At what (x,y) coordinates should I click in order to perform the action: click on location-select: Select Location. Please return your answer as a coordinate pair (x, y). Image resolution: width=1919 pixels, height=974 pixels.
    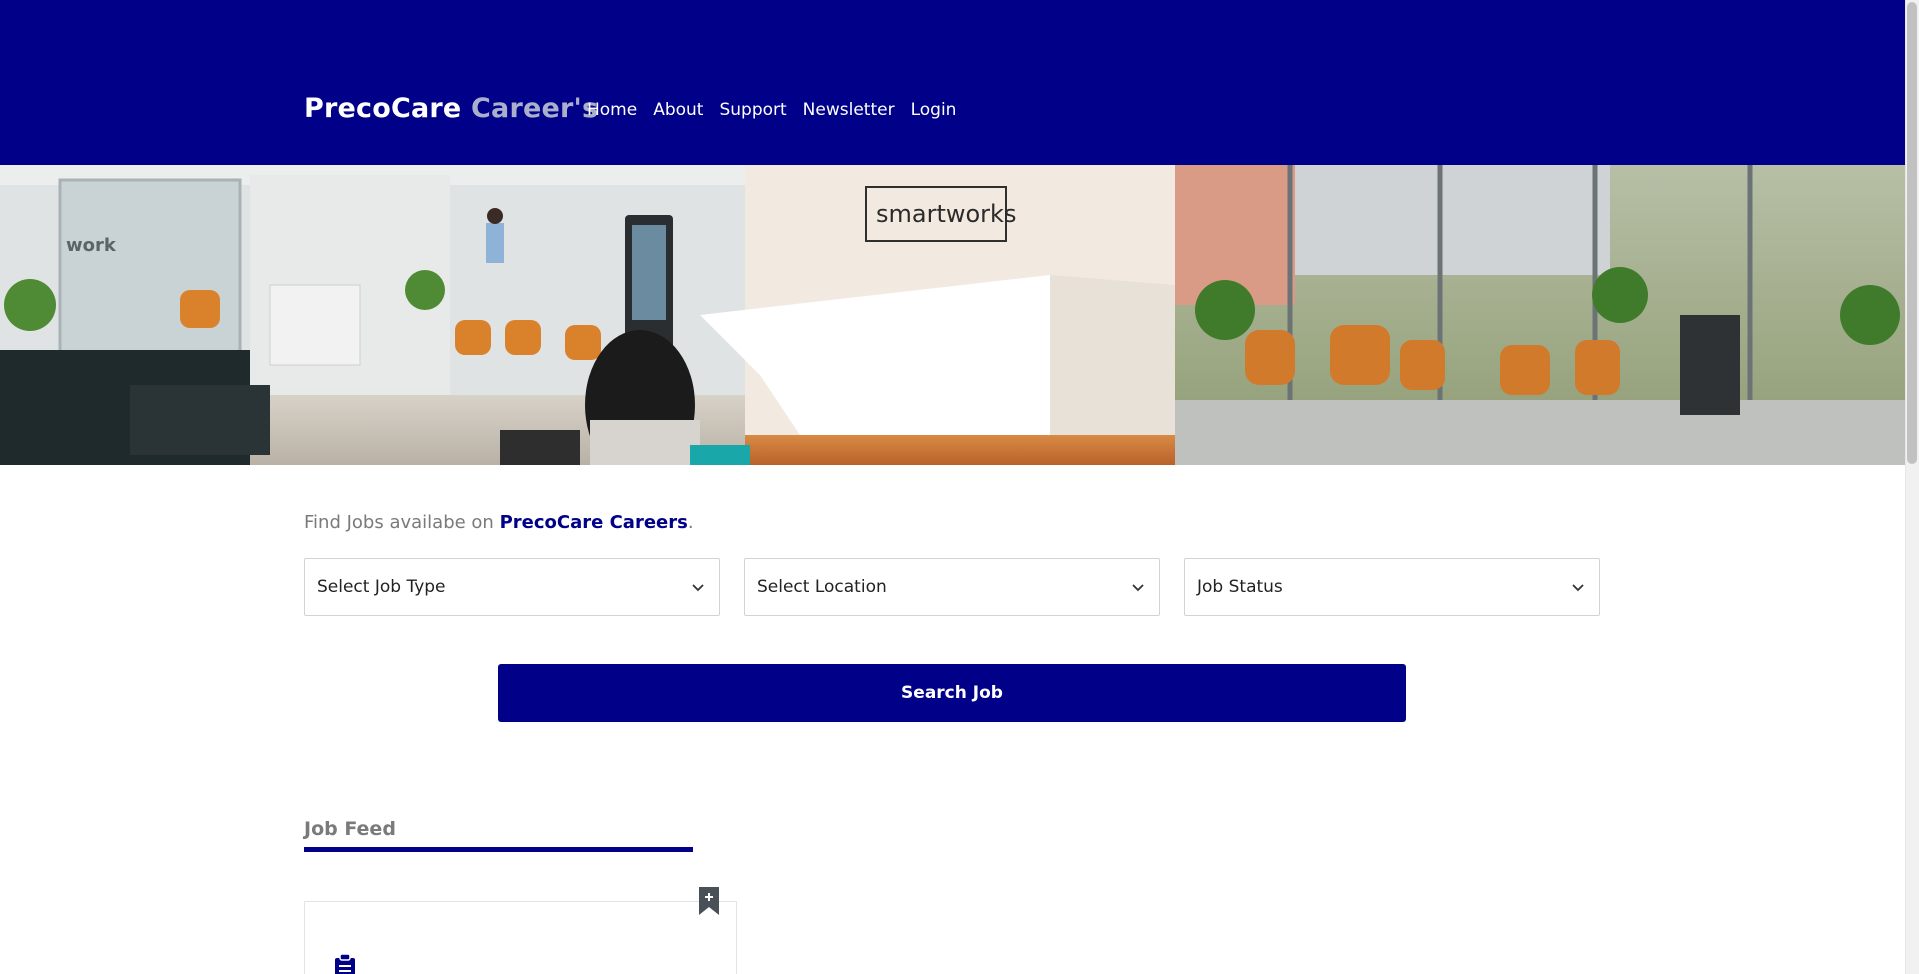
    Looking at the image, I should click on (952, 587).